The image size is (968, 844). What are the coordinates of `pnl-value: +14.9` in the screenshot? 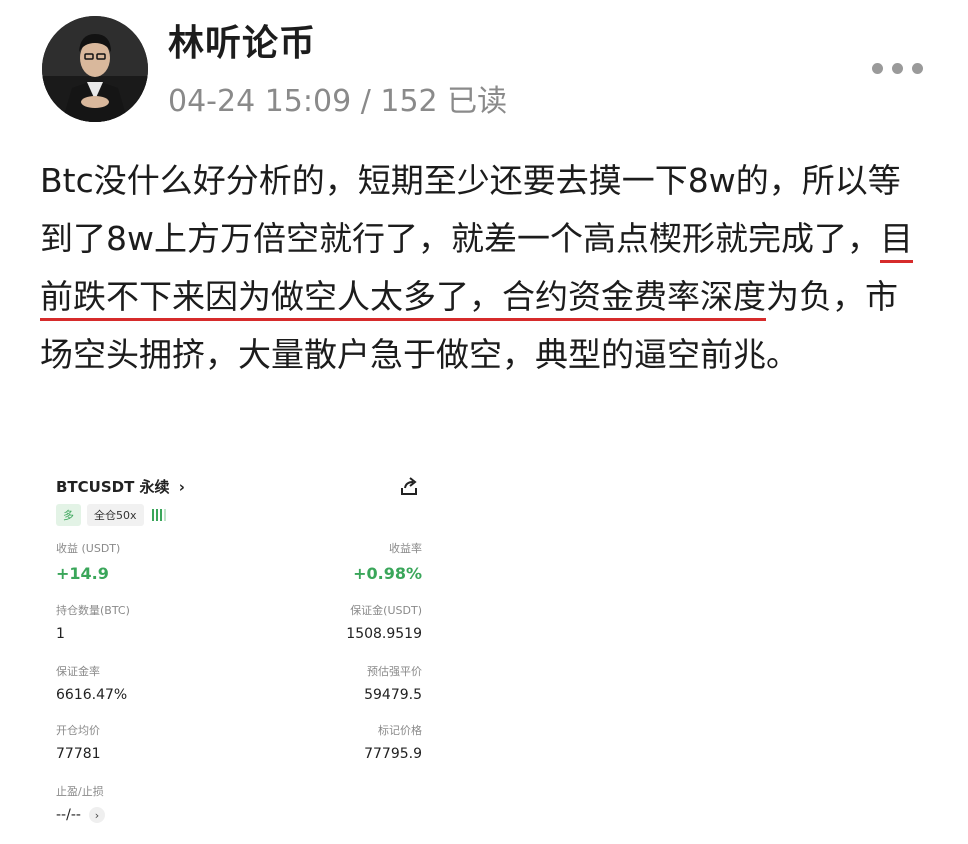 It's located at (82, 573).